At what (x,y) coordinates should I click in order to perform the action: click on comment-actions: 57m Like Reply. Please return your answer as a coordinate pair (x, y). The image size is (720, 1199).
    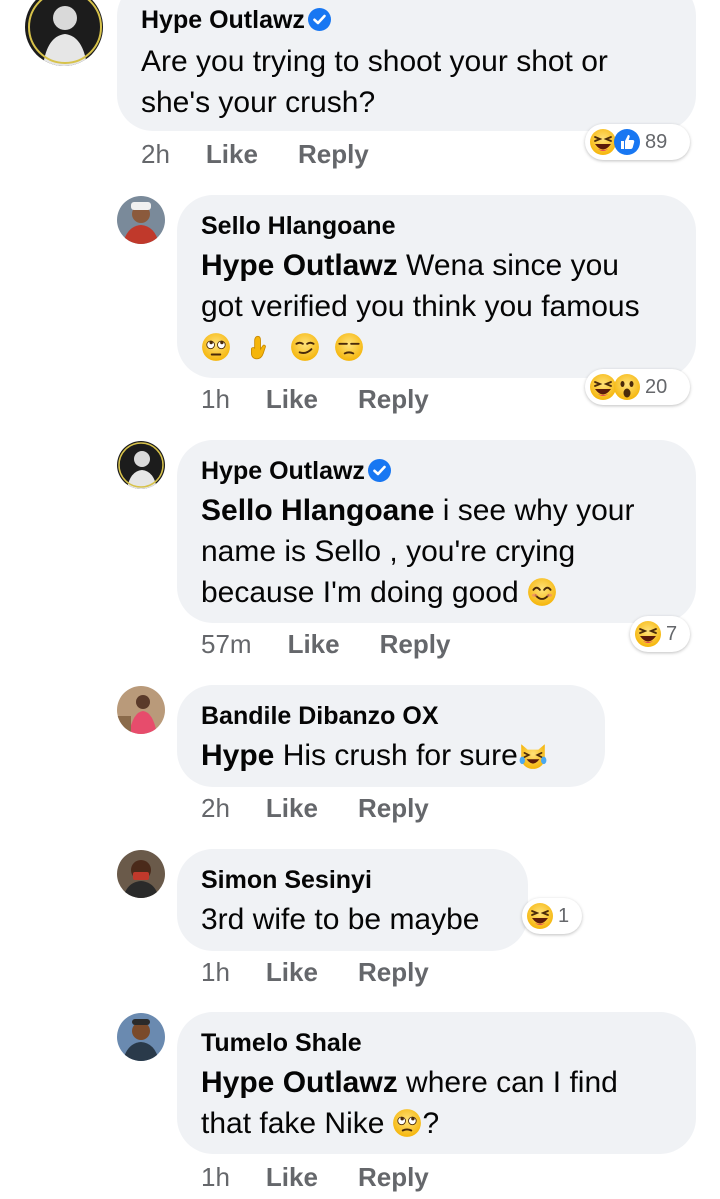
    Looking at the image, I should click on (325, 644).